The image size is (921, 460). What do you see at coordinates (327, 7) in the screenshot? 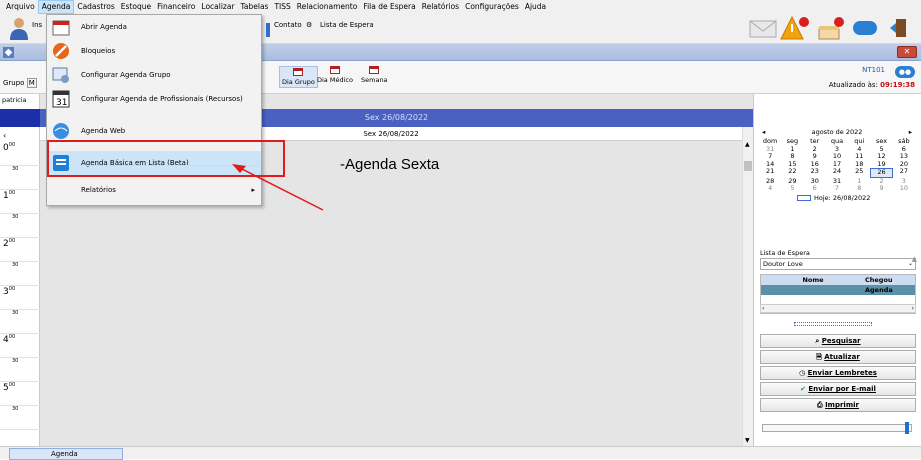
I see `menu-relacionamento: Relacionamento` at bounding box center [327, 7].